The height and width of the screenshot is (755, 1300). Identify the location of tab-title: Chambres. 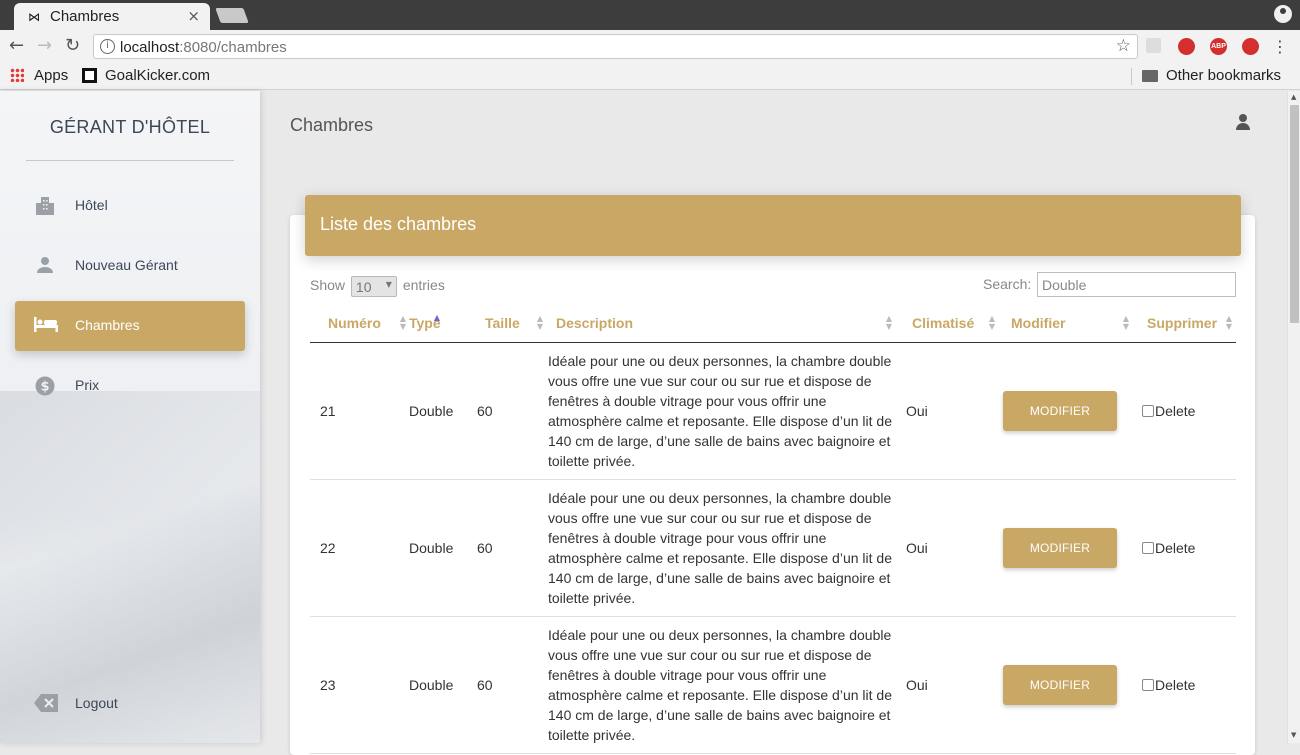
(85, 16).